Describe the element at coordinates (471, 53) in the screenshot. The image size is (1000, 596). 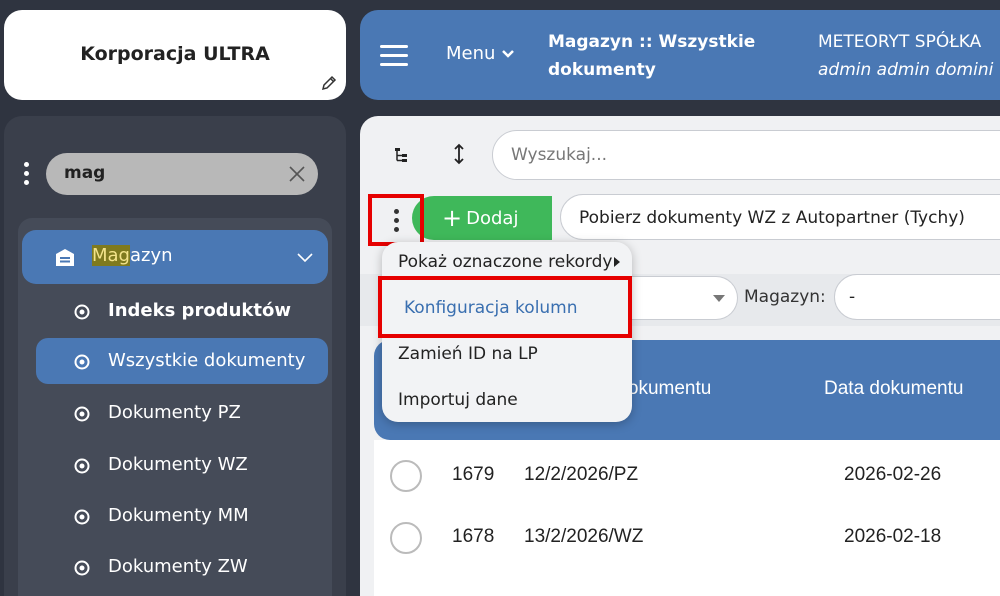
I see `menu-button-label: Menu` at that location.